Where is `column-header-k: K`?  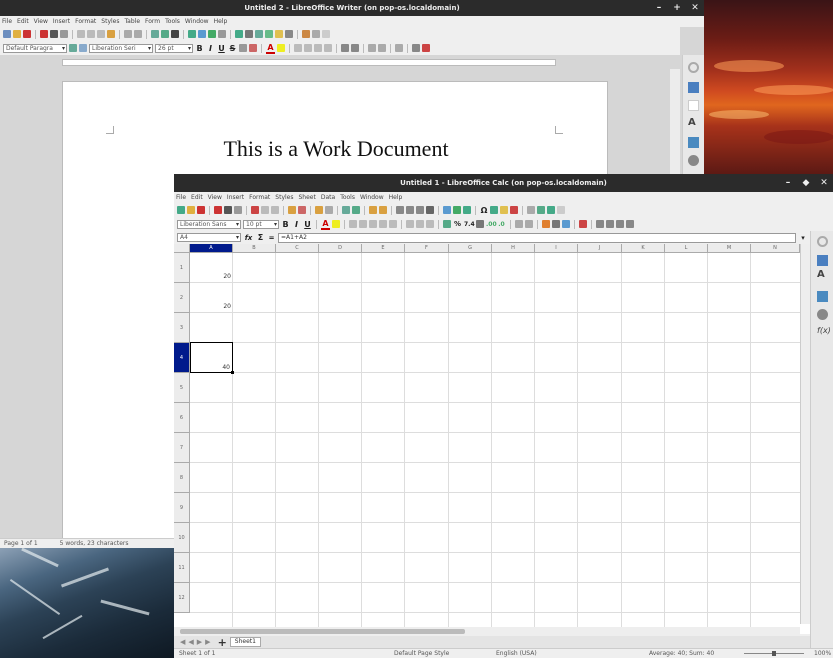 column-header-k: K is located at coordinates (643, 248).